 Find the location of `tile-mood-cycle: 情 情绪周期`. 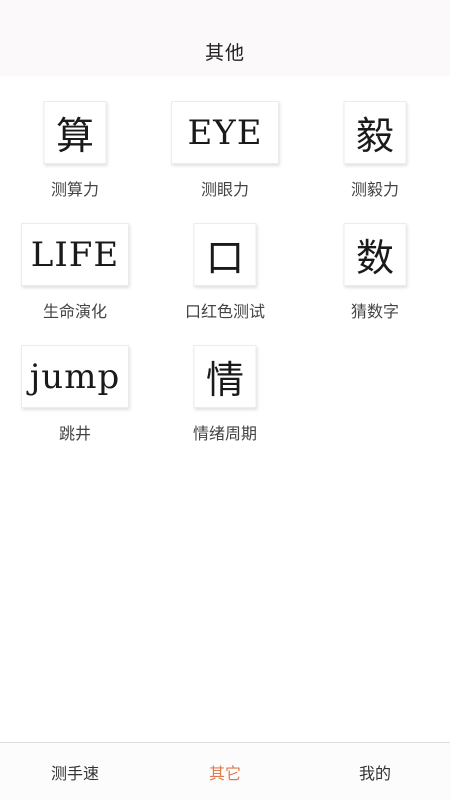

tile-mood-cycle: 情 情绪周期 is located at coordinates (225, 381).